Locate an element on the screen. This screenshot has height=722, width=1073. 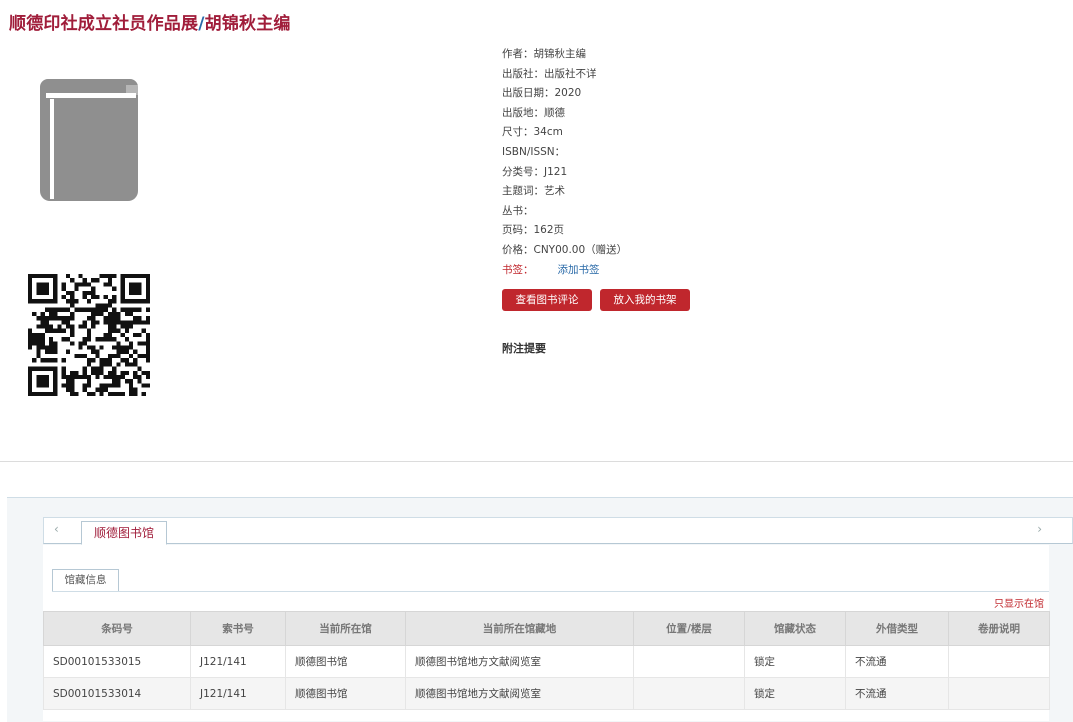
col-status: 馆藏状态 is located at coordinates (795, 628).